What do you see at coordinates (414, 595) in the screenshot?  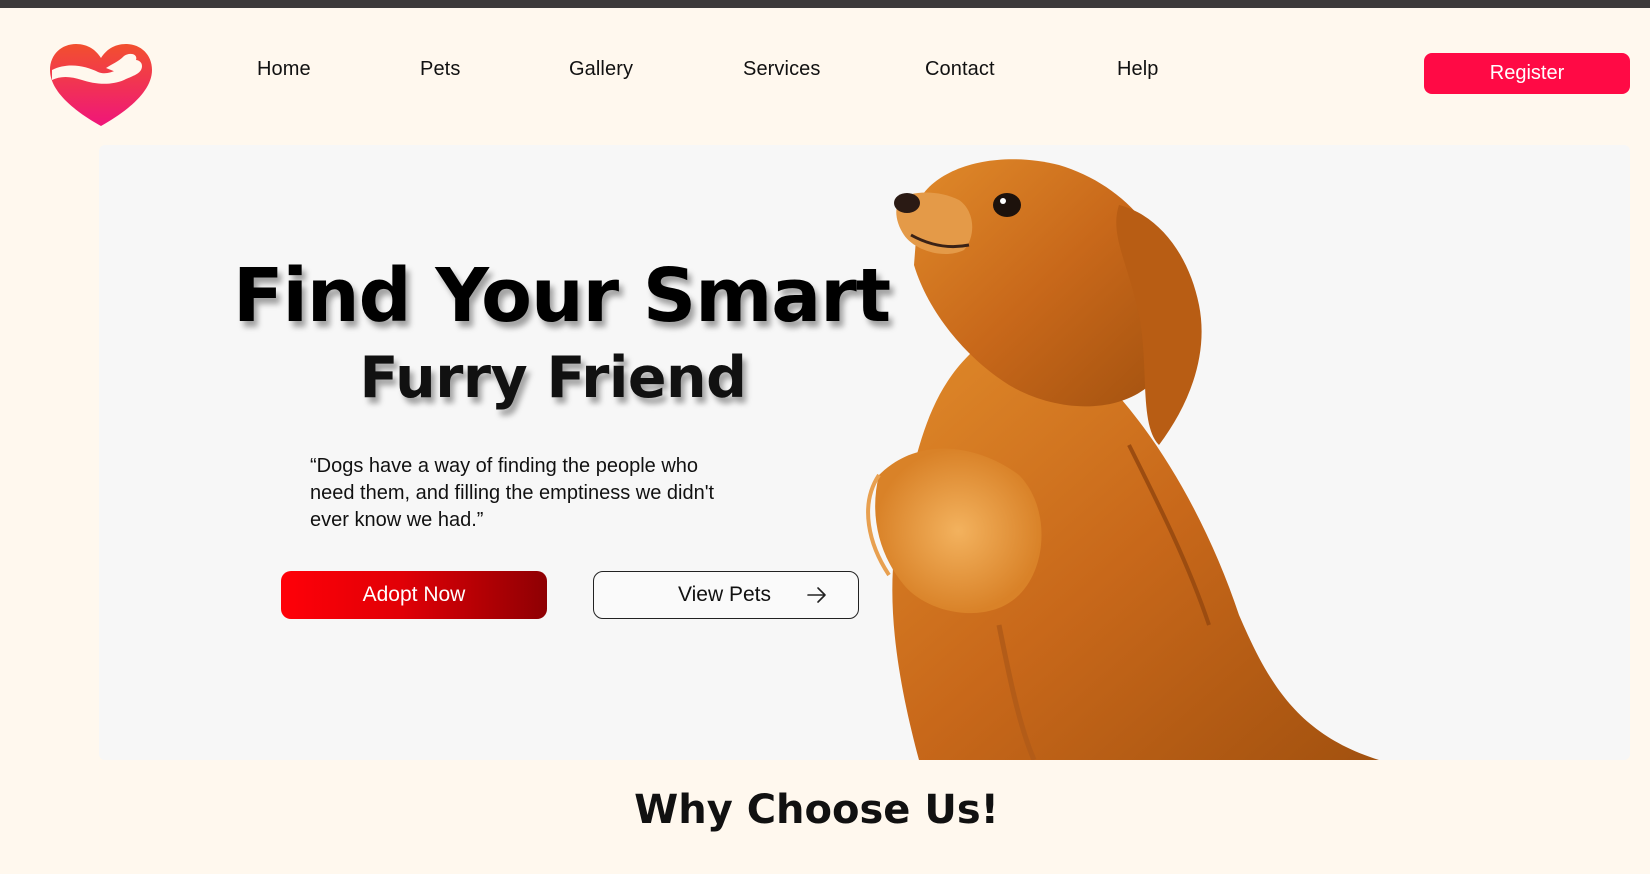 I see `adopt-now-button: Adopt Now` at bounding box center [414, 595].